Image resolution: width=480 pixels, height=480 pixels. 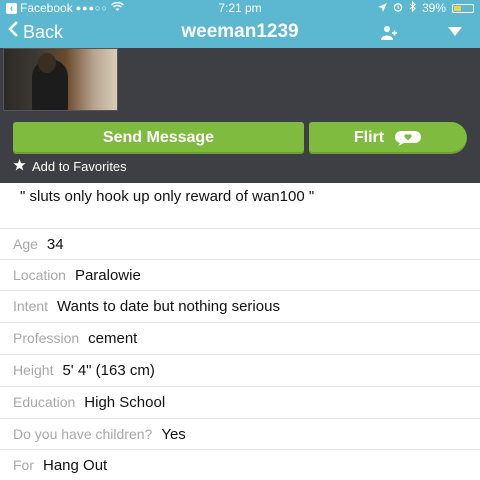 What do you see at coordinates (113, 338) in the screenshot?
I see `field-value-profession: cement` at bounding box center [113, 338].